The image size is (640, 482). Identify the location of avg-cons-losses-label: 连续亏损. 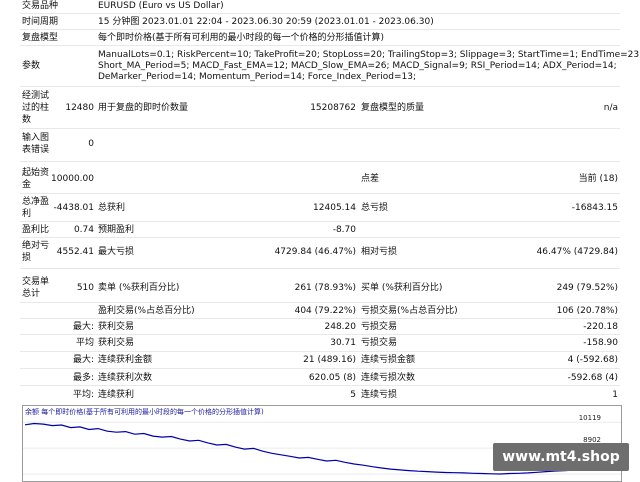
(379, 395).